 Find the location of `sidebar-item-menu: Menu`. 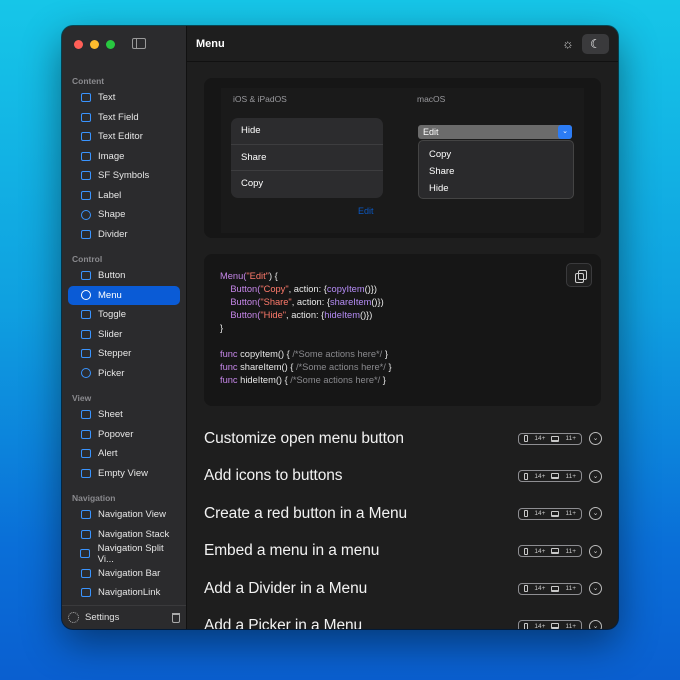

sidebar-item-menu: Menu is located at coordinates (124, 295).